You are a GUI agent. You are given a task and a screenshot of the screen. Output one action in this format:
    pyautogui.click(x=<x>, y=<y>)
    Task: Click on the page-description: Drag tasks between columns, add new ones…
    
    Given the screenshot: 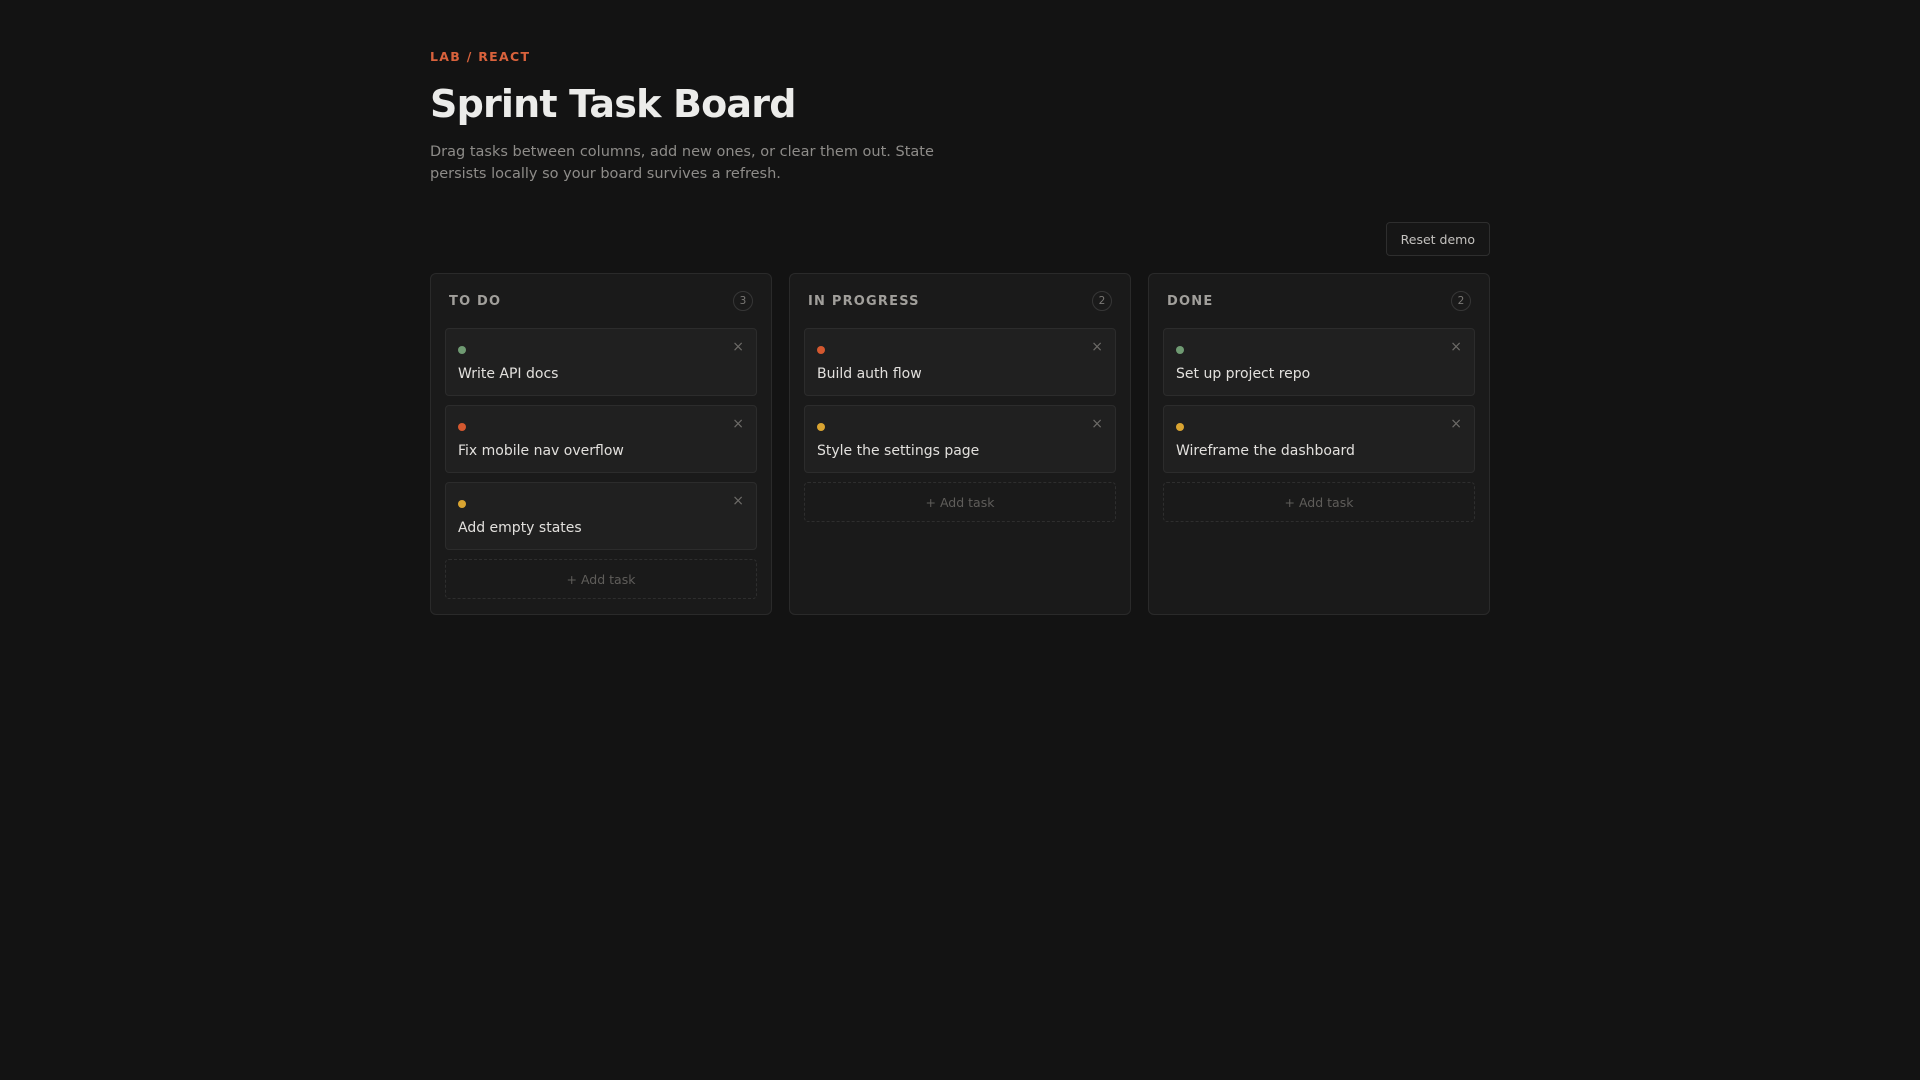 What is the action you would take?
    pyautogui.click(x=682, y=163)
    